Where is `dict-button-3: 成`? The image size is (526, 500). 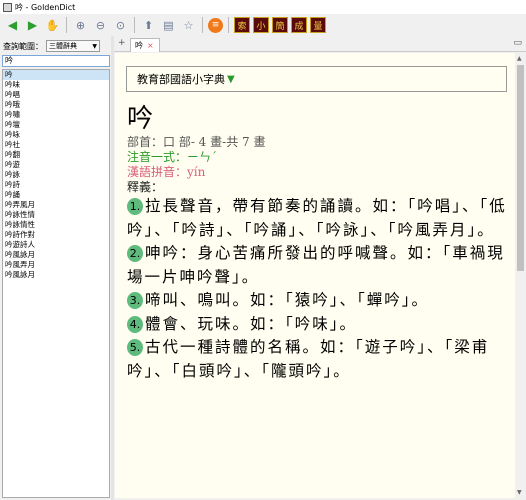
dict-button-3: 成 is located at coordinates (299, 25).